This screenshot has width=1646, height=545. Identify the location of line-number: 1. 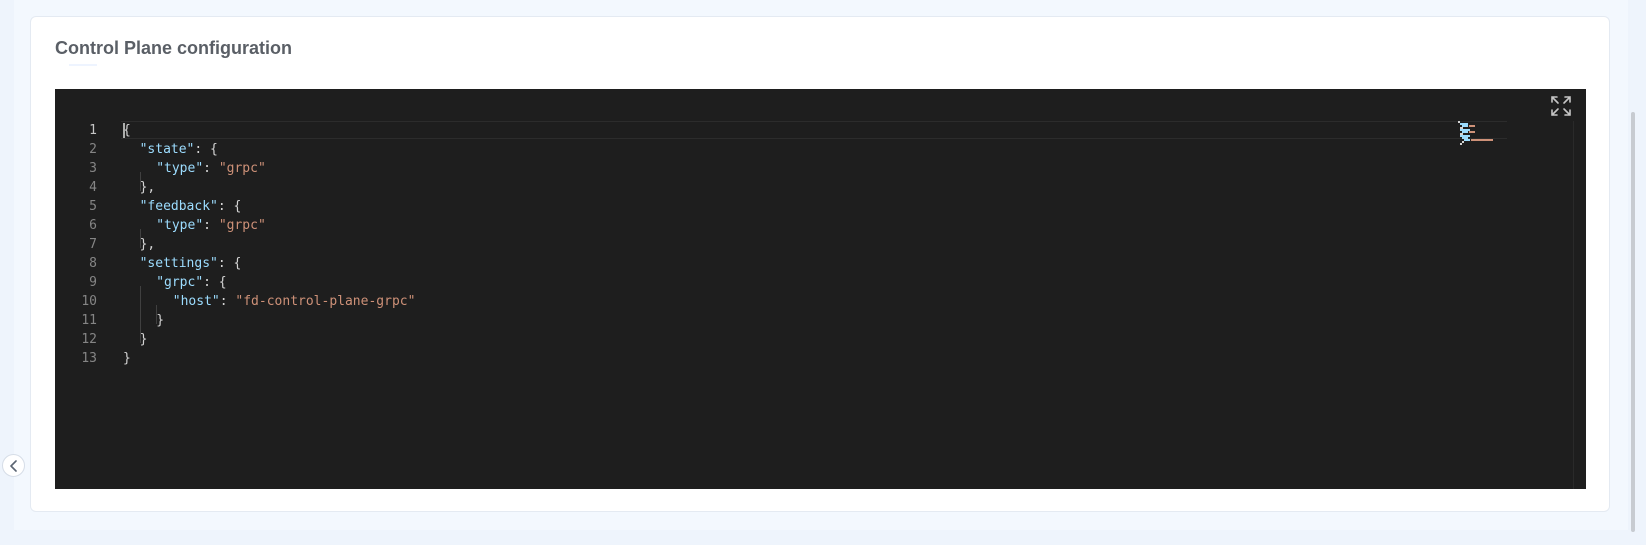
(93, 130).